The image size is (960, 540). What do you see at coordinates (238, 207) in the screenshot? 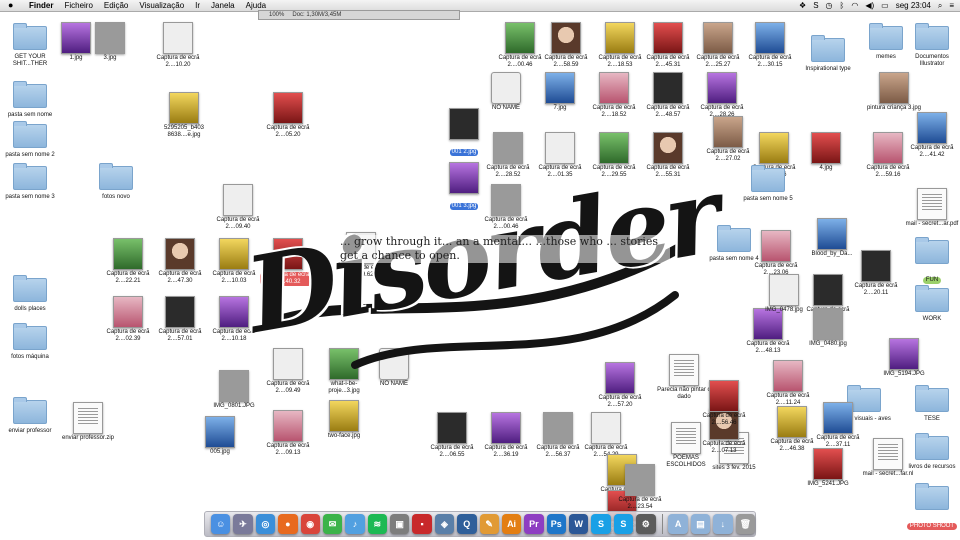
I see `desktop-file: Captura de ecrã 2....09.40` at bounding box center [238, 207].